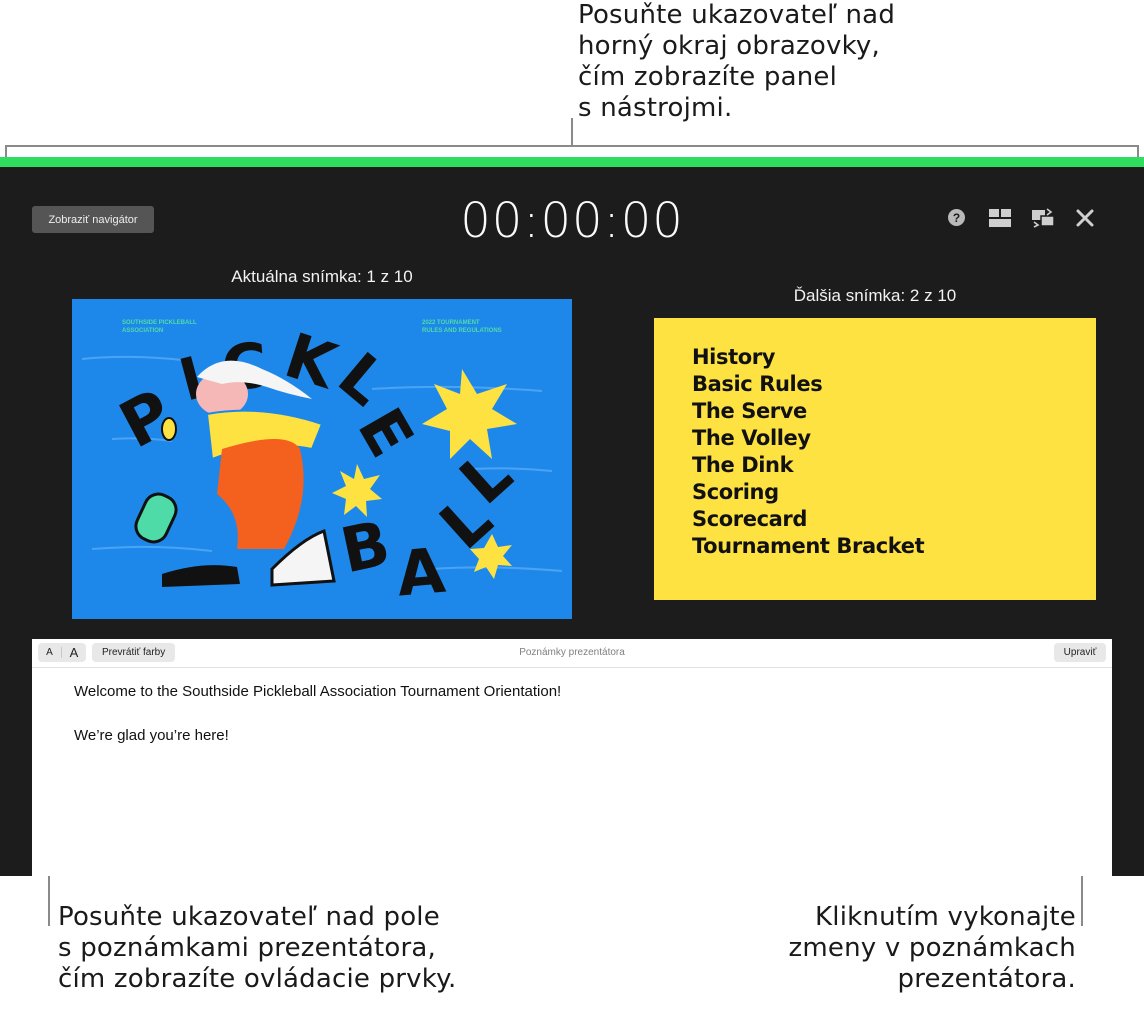 This screenshot has width=1144, height=1013. I want to click on notes-line: We’re glad you’re here!, so click(151, 735).